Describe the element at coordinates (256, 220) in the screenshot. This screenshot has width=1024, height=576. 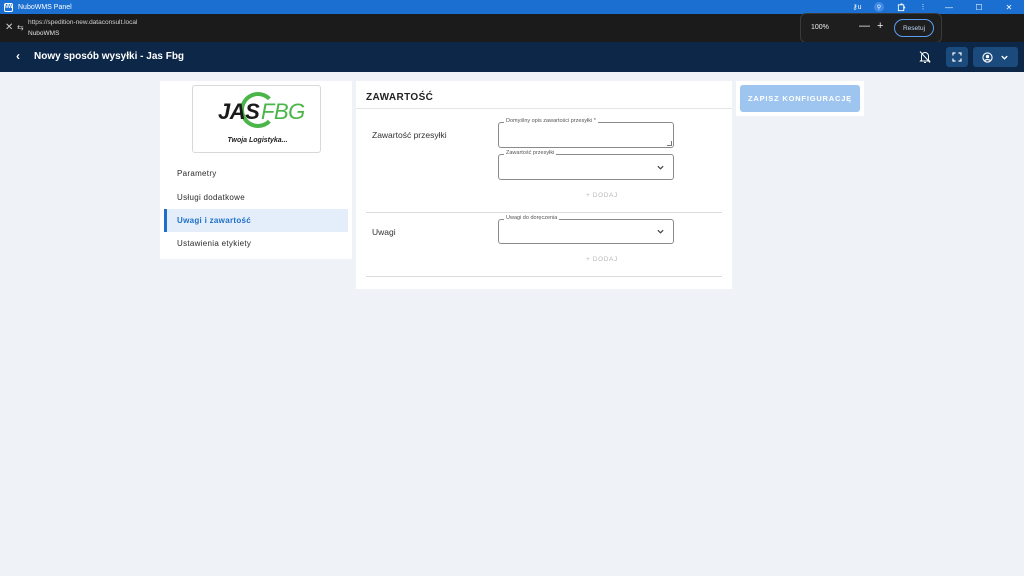
I see `sidebar-item-uwagi-i-zawartosc: Uwagi i zawartość` at that location.